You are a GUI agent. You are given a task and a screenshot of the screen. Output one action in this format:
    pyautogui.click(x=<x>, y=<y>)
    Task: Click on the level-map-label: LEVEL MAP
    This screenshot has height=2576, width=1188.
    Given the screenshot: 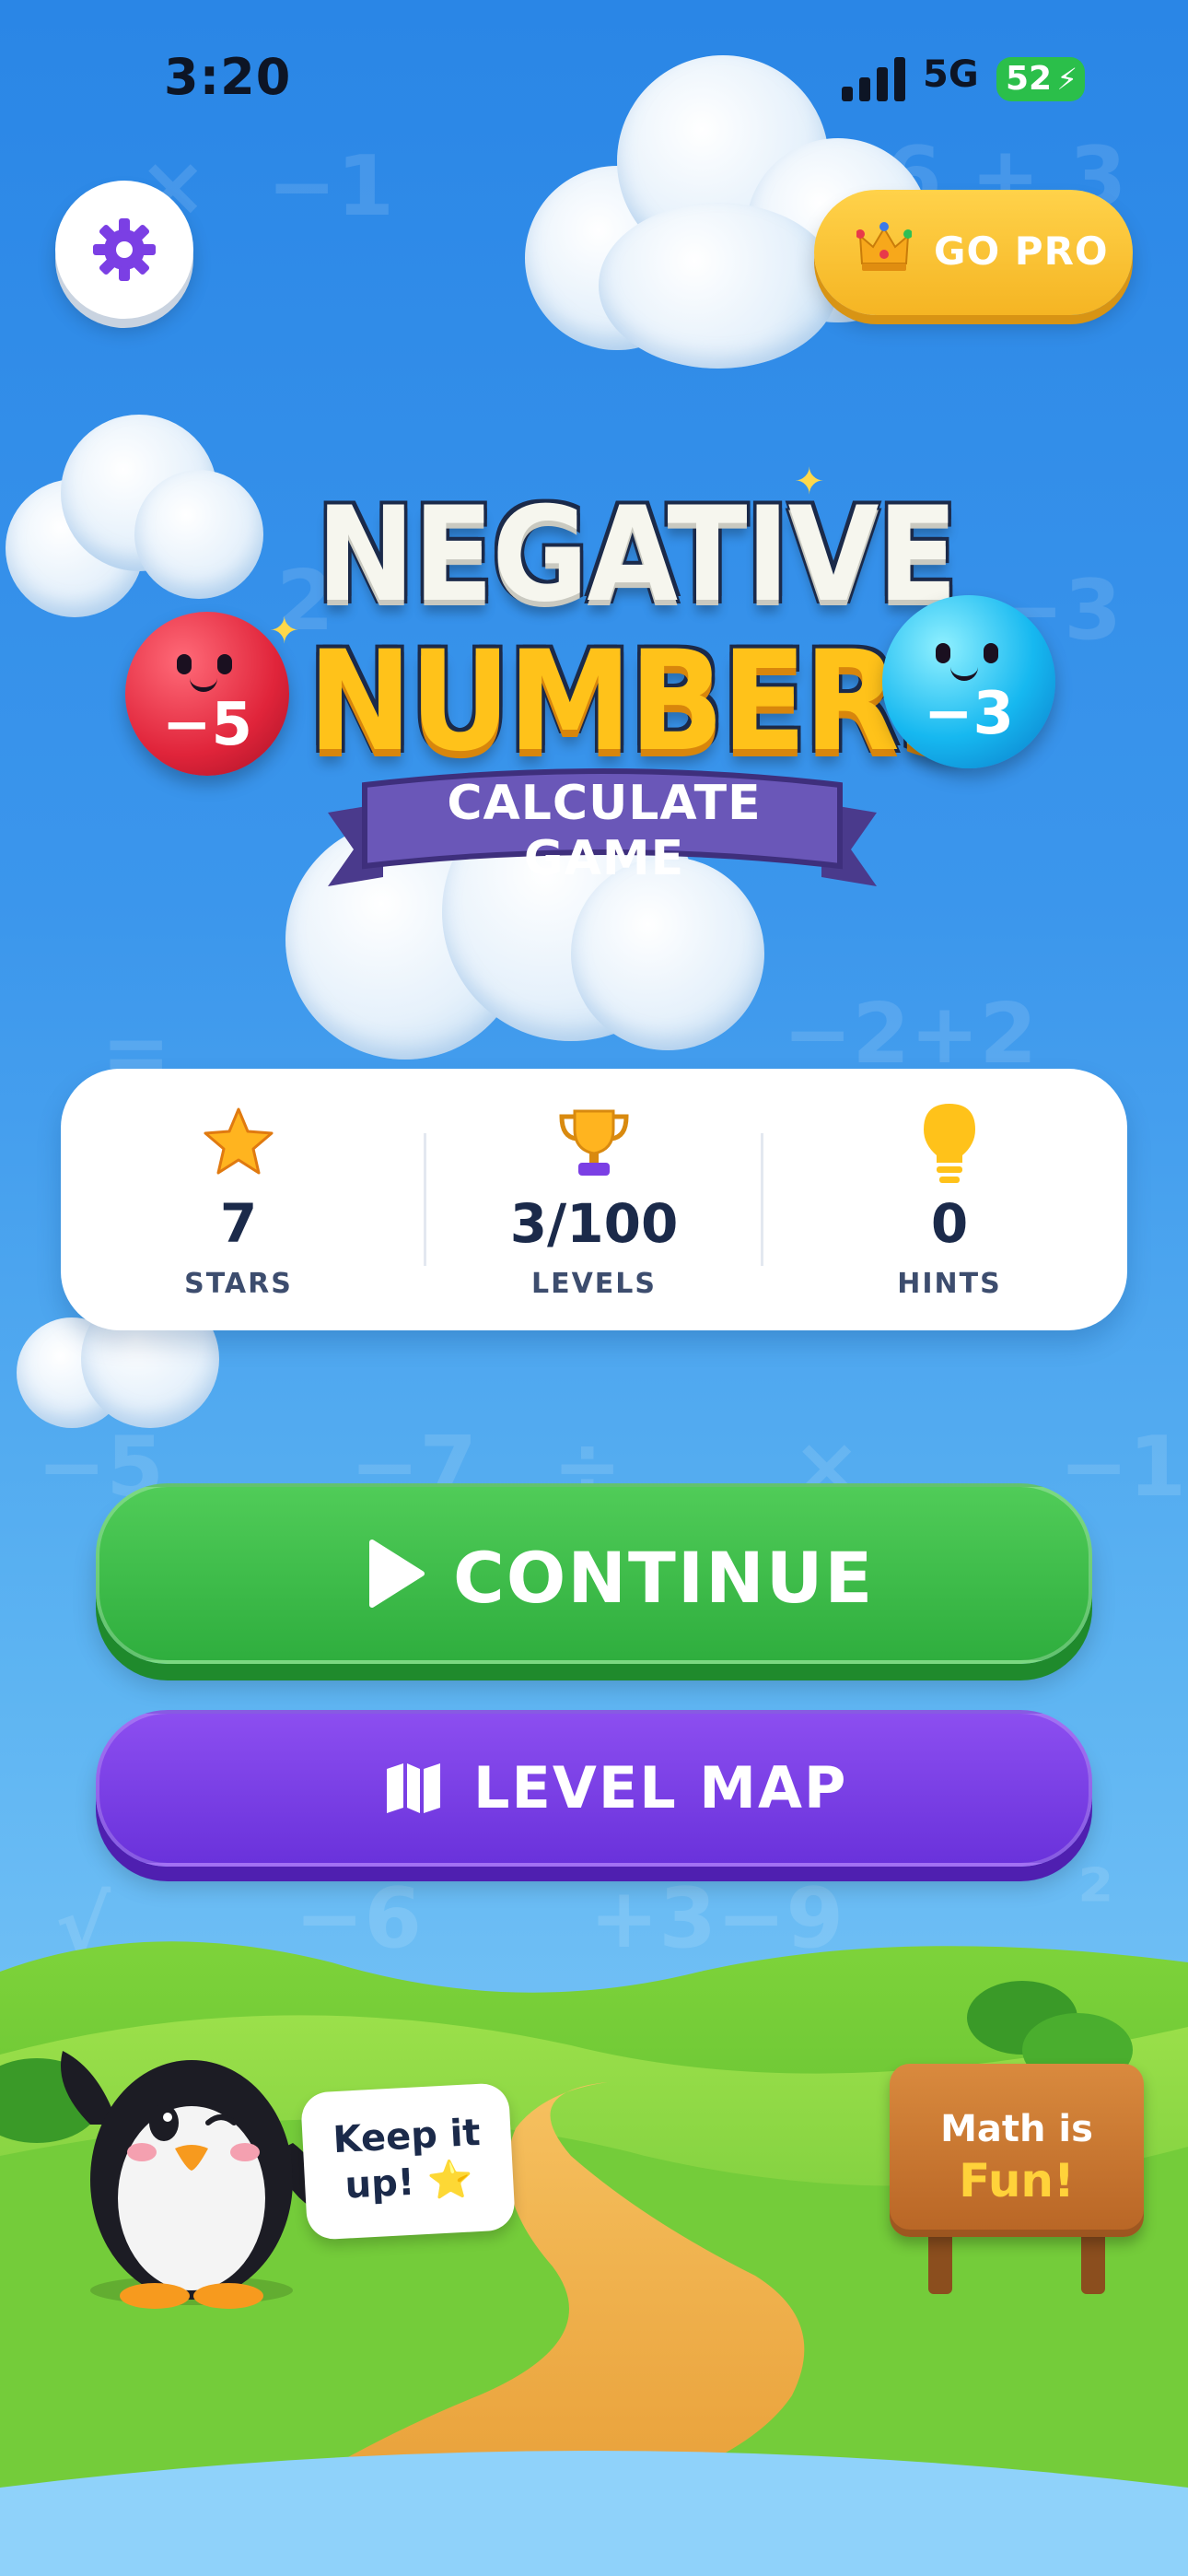 What is the action you would take?
    pyautogui.click(x=660, y=1787)
    